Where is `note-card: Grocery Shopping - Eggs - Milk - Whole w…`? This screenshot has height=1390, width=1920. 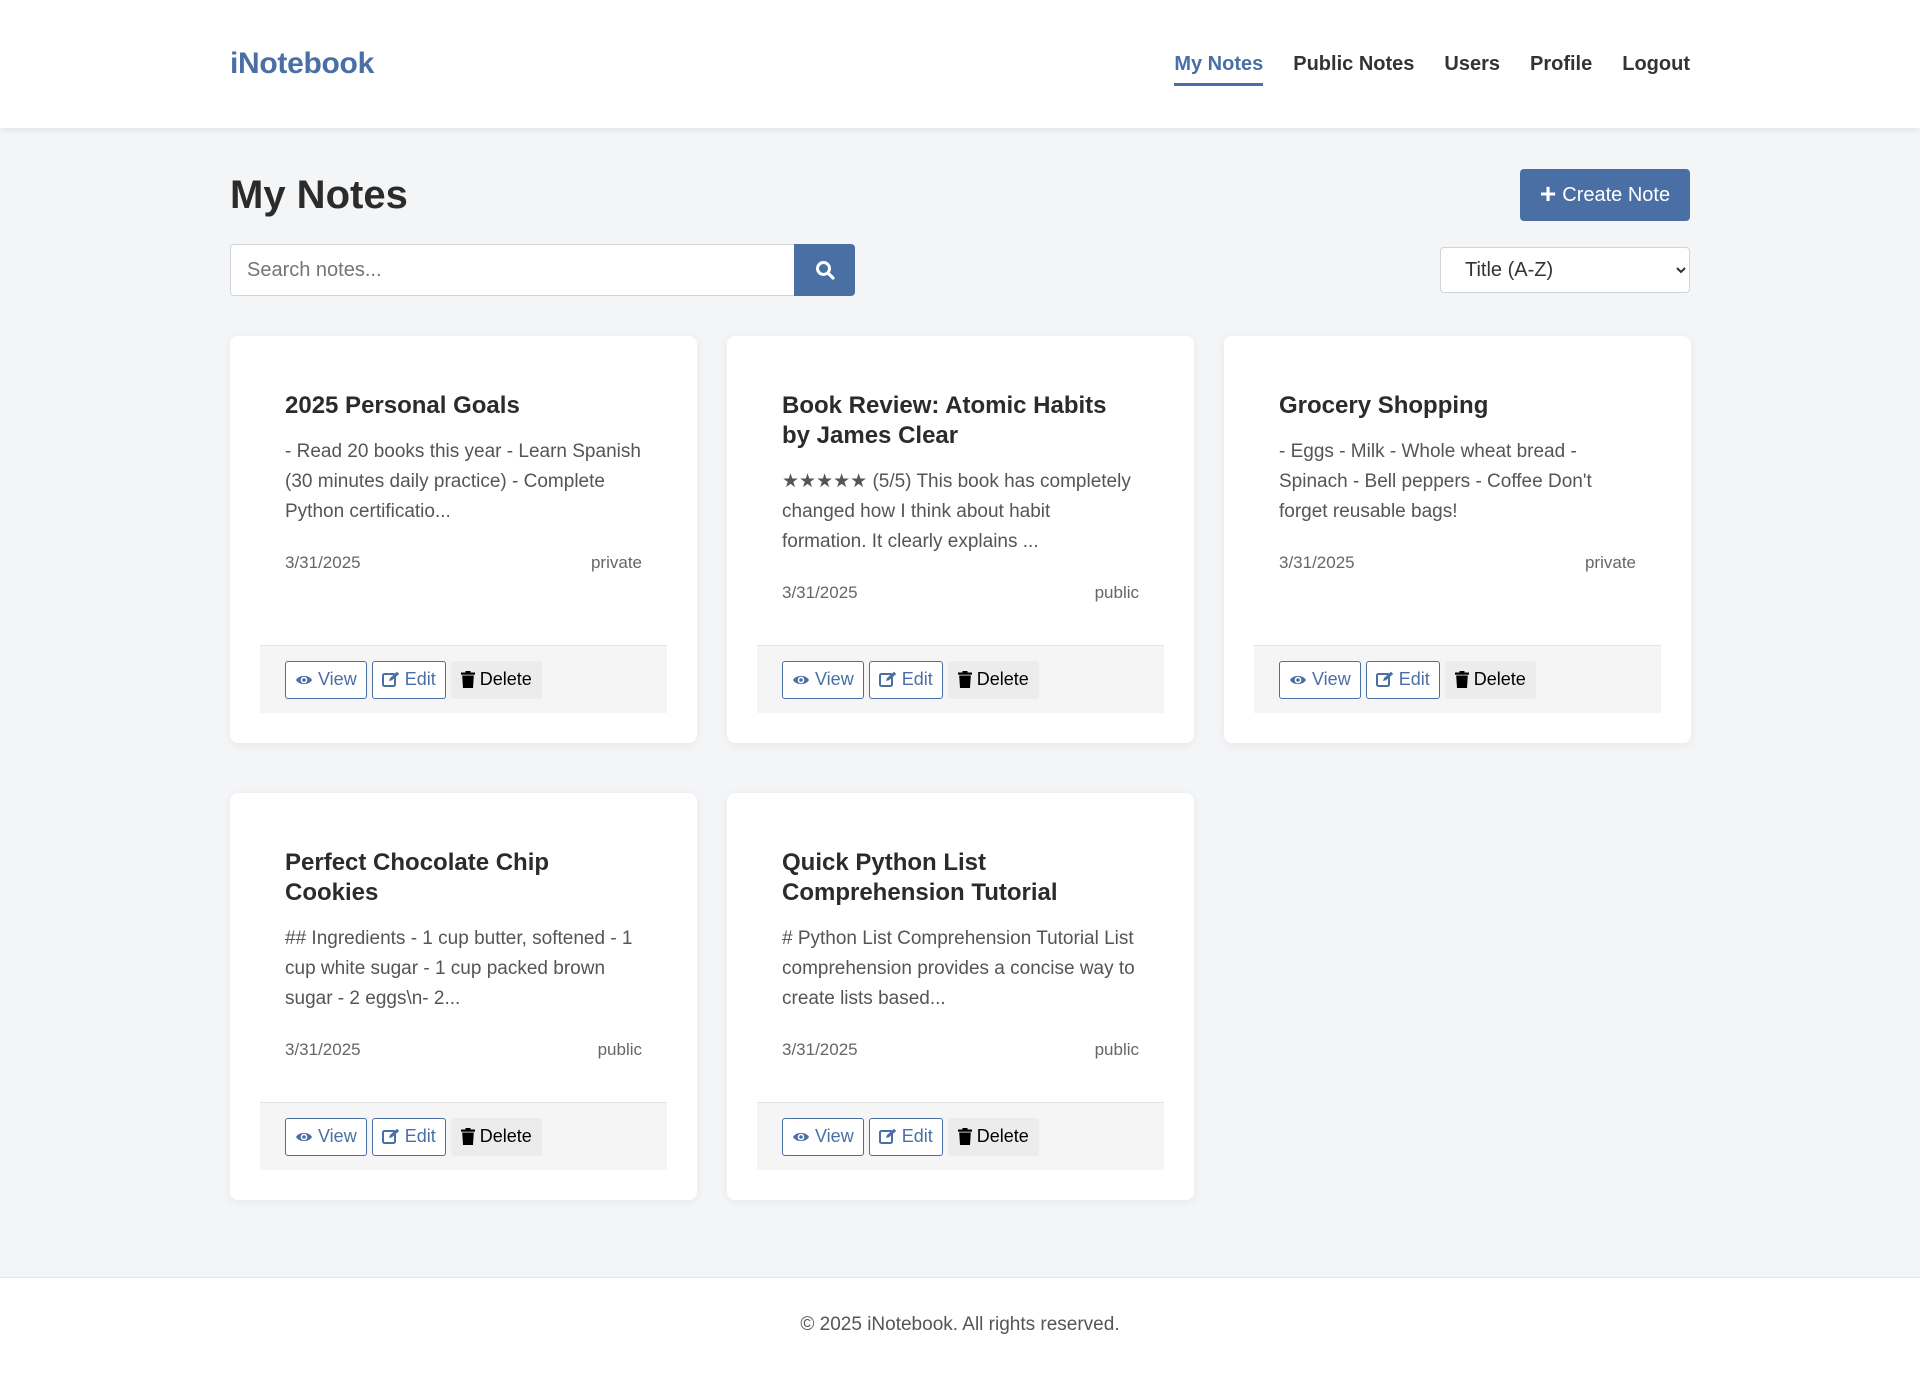 note-card: Grocery Shopping - Eggs - Milk - Whole w… is located at coordinates (1457, 539).